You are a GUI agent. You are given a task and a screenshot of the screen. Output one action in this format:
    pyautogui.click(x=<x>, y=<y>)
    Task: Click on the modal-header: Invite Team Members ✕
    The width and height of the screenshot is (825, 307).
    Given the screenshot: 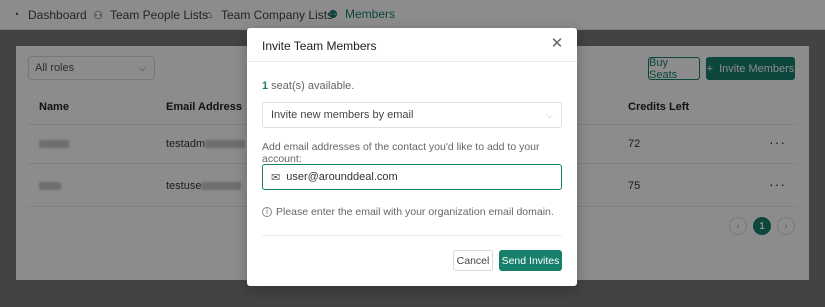 What is the action you would take?
    pyautogui.click(x=412, y=45)
    